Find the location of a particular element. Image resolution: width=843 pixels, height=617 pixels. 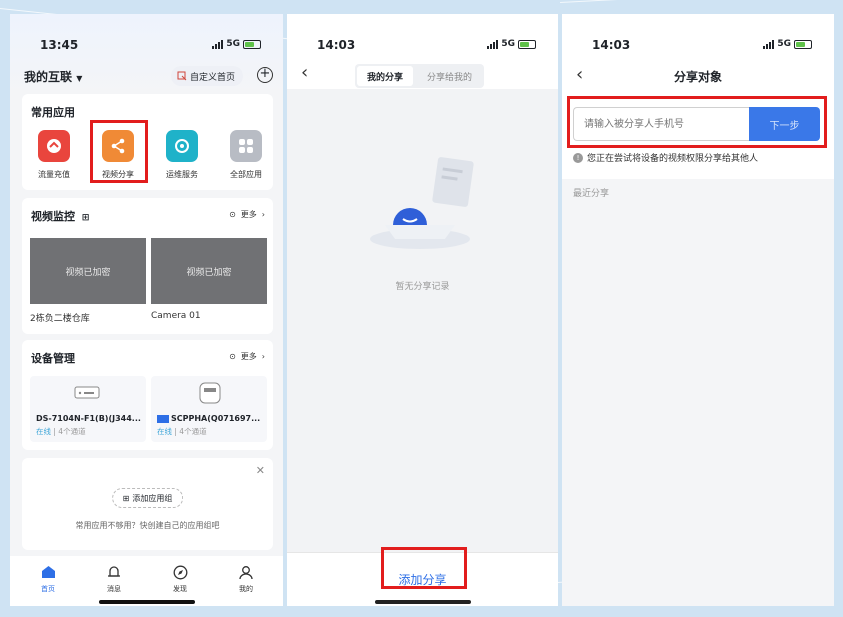

nvr-icon is located at coordinates (87, 392).